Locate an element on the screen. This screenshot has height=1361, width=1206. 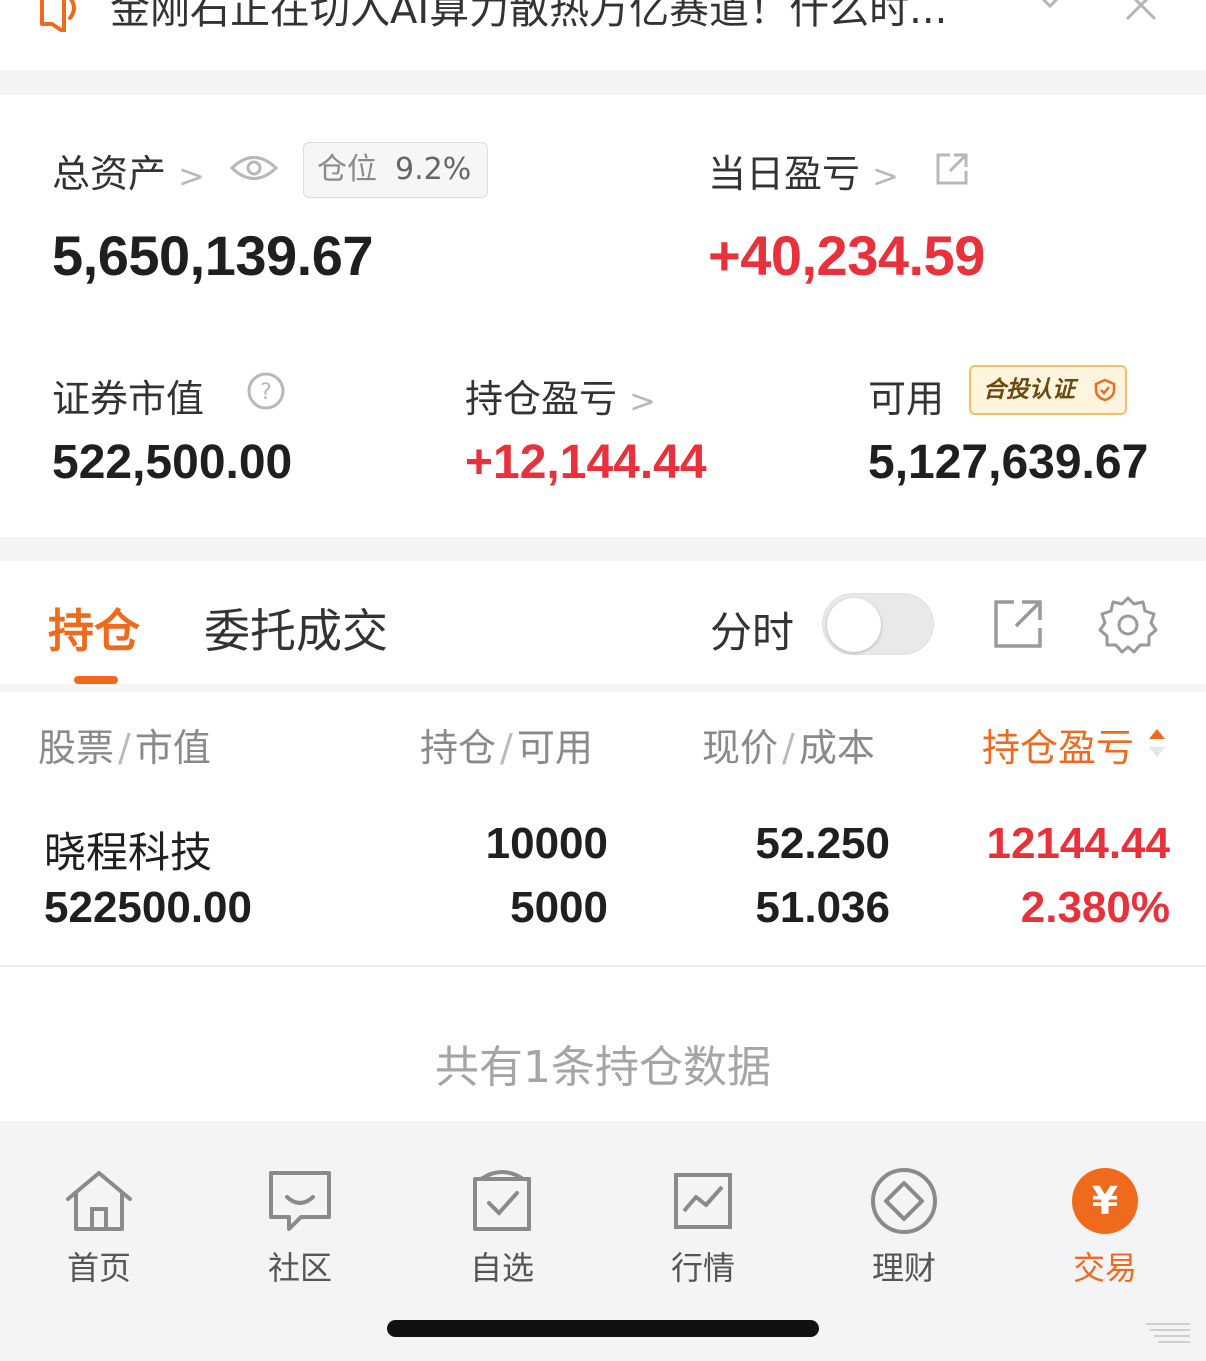
watchlist-icon is located at coordinates (502, 1200).